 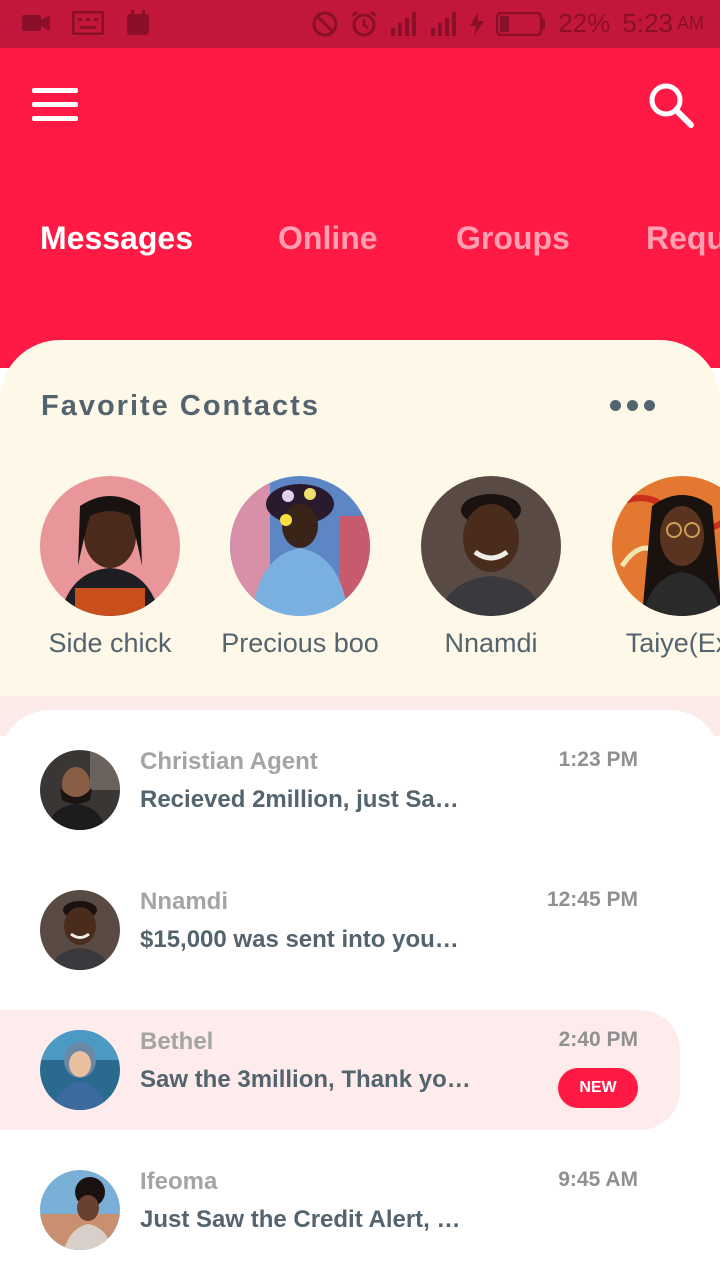 I want to click on tab-groups: Groups, so click(x=513, y=238).